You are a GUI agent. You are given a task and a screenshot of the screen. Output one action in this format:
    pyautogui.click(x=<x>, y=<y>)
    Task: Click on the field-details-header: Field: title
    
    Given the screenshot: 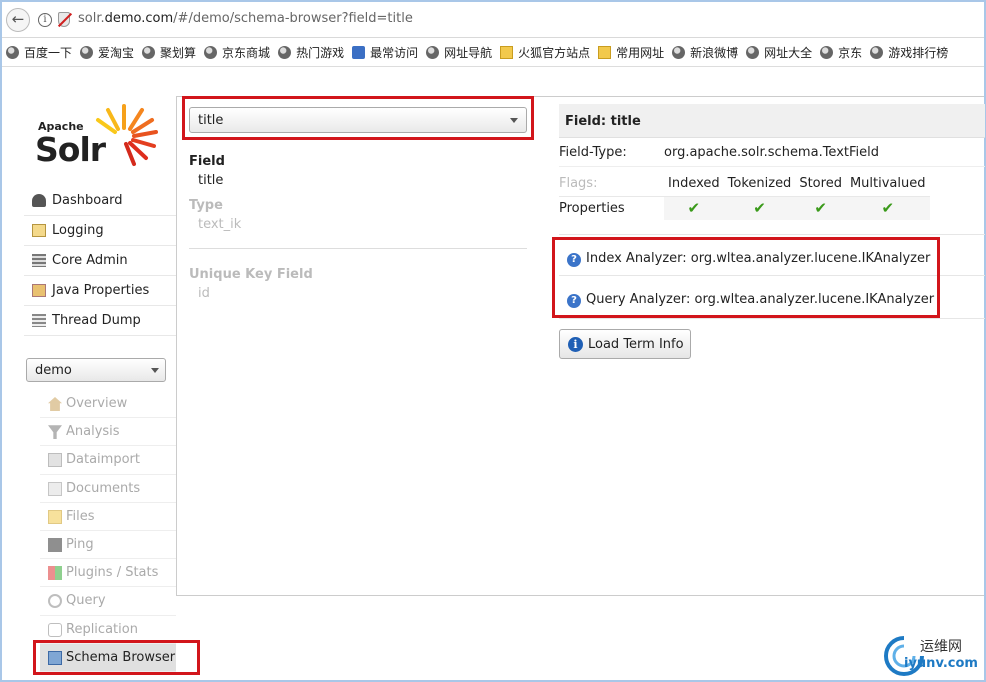 What is the action you would take?
    pyautogui.click(x=772, y=121)
    